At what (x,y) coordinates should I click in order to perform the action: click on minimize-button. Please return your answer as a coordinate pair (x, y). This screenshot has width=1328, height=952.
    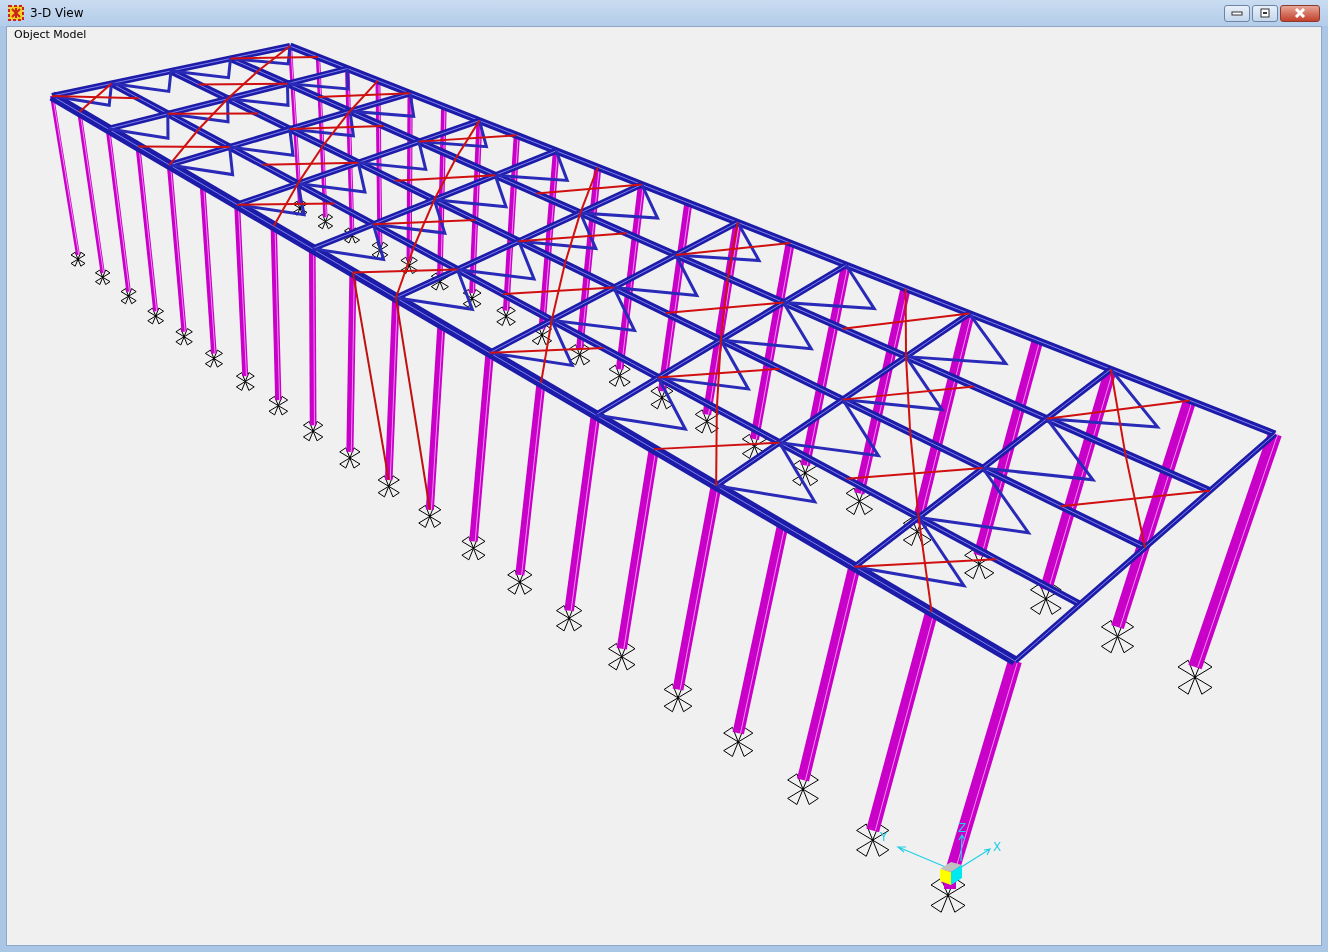
    Looking at the image, I should click on (1237, 13).